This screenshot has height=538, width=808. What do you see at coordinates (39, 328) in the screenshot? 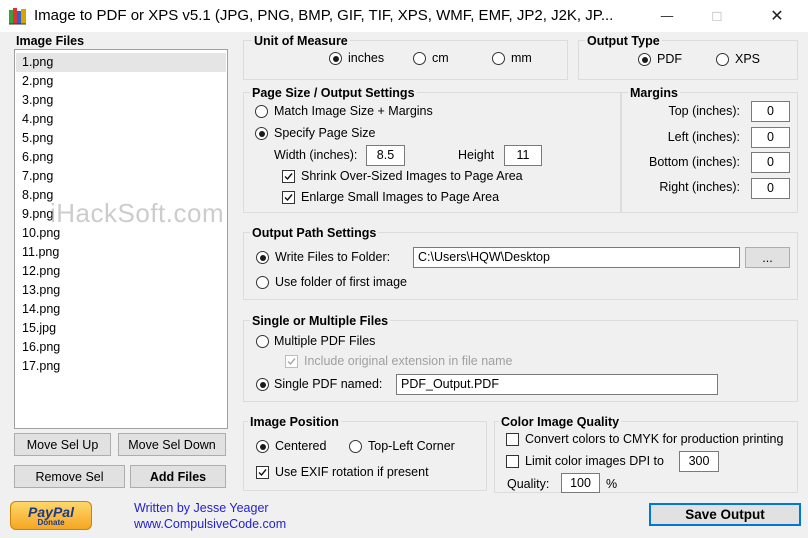
I see `list-item: 15.jpg` at bounding box center [39, 328].